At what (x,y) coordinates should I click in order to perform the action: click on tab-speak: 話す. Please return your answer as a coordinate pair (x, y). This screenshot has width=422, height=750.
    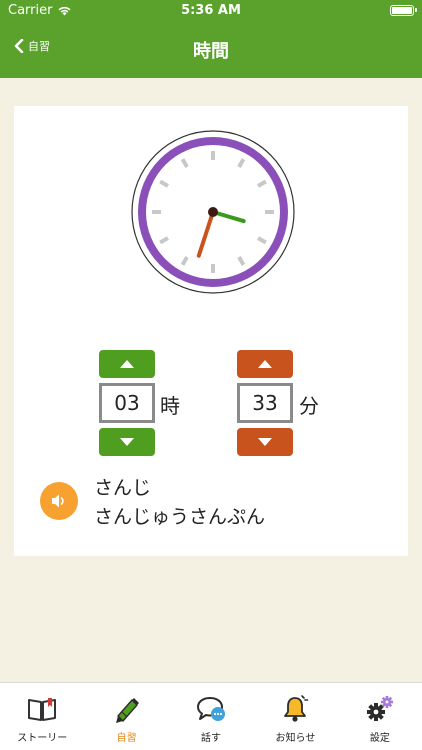
    Looking at the image, I should click on (211, 716).